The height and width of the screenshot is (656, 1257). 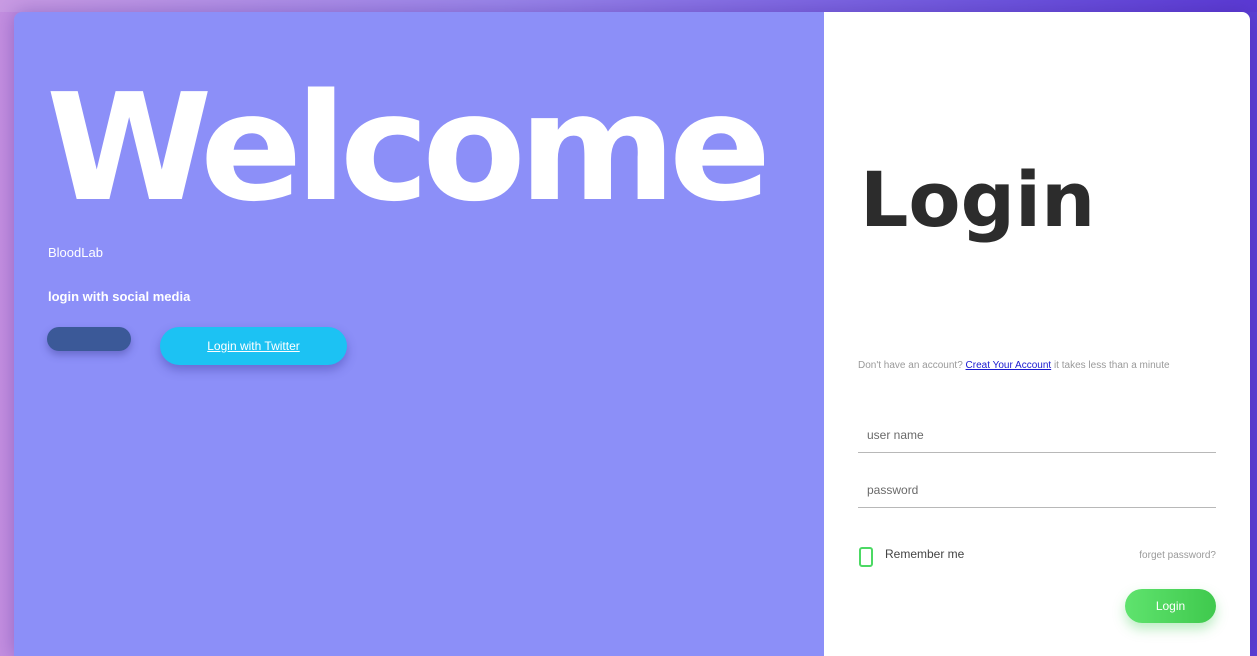 I want to click on brand-name: BloodLab, so click(x=75, y=252).